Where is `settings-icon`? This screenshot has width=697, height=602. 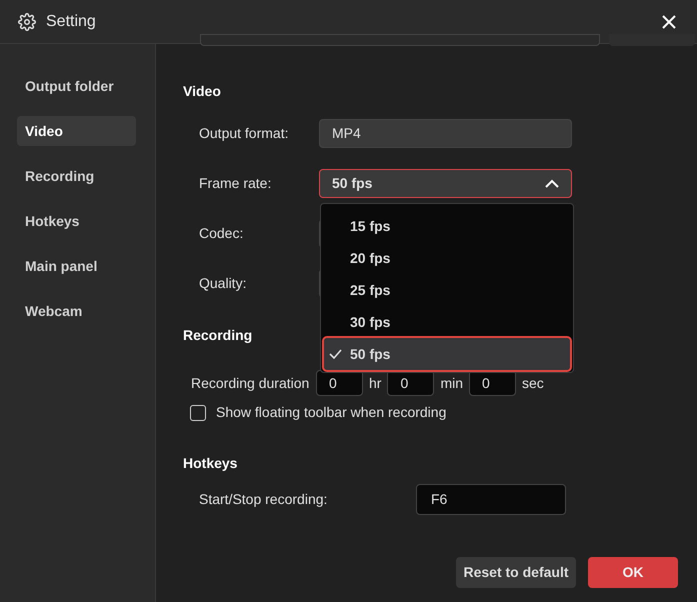
settings-icon is located at coordinates (27, 21).